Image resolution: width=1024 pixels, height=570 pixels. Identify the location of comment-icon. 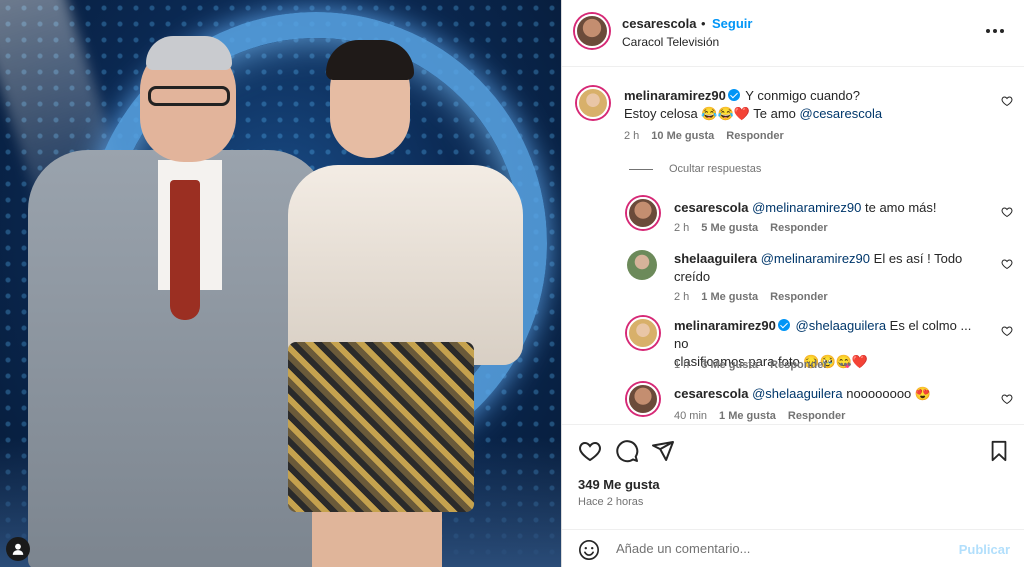
(627, 451).